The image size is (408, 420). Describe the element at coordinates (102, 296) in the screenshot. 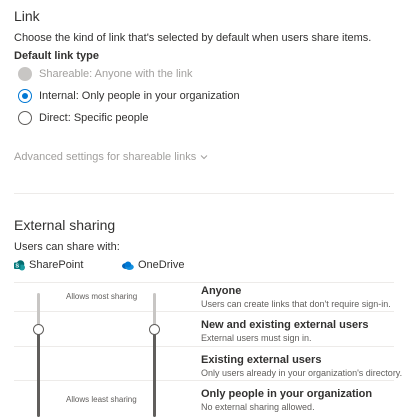

I see `allows-most-sharing-label: Allows most sharing` at that location.